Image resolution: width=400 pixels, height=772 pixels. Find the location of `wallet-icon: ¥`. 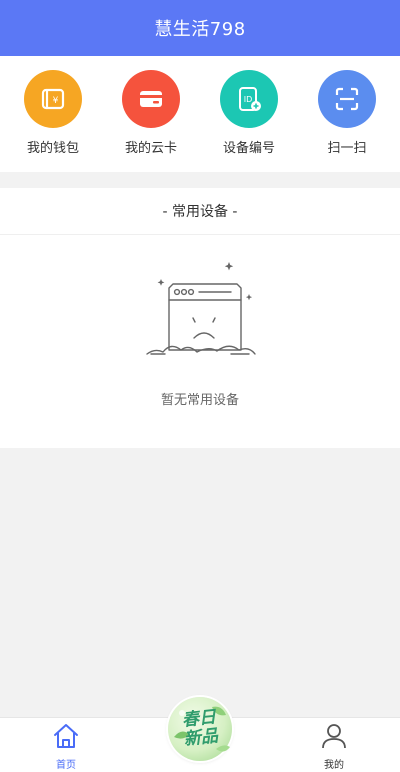

wallet-icon: ¥ is located at coordinates (53, 99).